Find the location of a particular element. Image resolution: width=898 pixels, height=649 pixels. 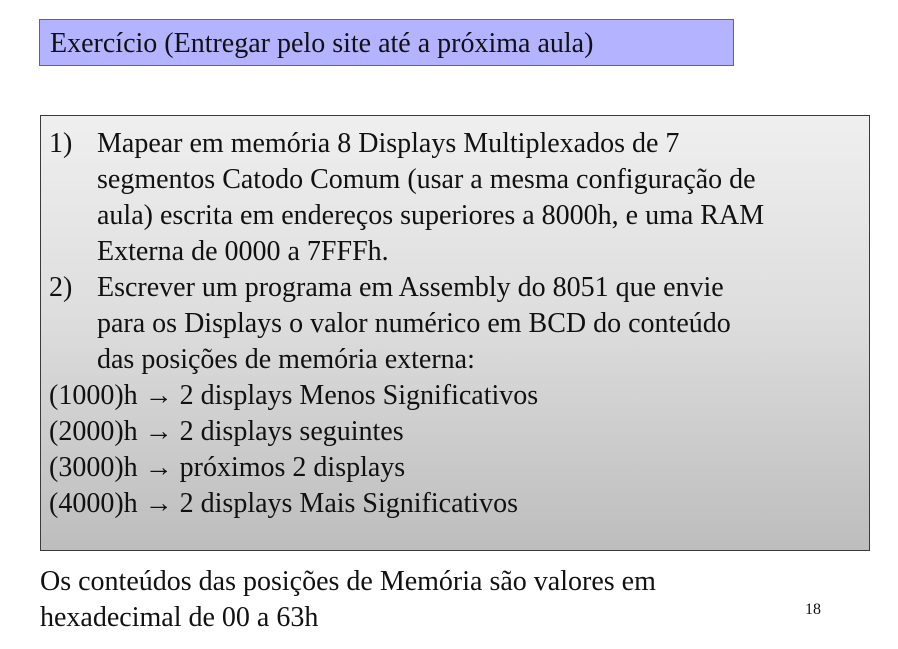

list-item-number: 1) is located at coordinates (61, 143).